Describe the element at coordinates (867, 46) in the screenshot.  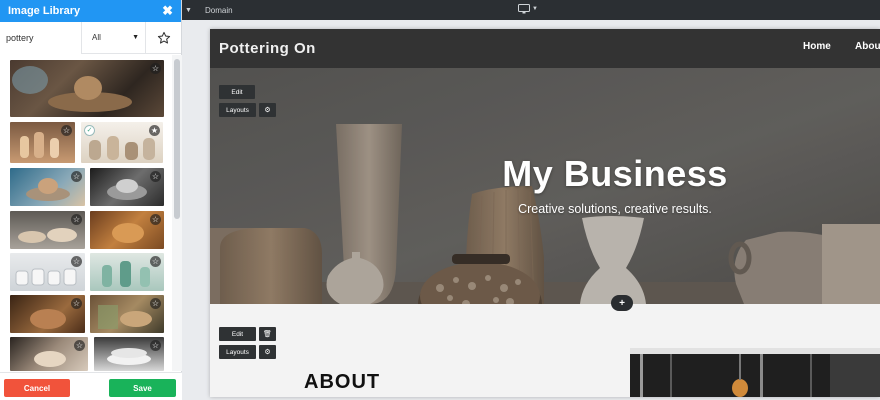
I see `nav-link-about: Abou` at that location.